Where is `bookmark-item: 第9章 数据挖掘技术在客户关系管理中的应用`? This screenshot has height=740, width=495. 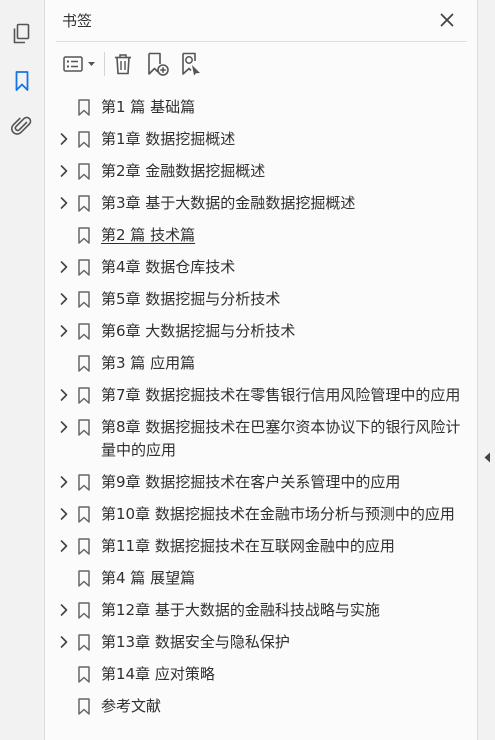 bookmark-item: 第9章 数据挖掘技术在客户关系管理中的应用 is located at coordinates (261, 483).